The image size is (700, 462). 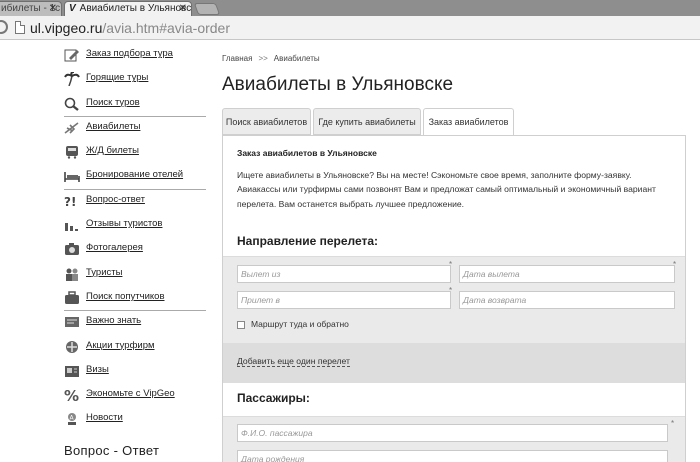 What do you see at coordinates (72, 419) in the screenshot?
I see `news-icon: A` at bounding box center [72, 419].